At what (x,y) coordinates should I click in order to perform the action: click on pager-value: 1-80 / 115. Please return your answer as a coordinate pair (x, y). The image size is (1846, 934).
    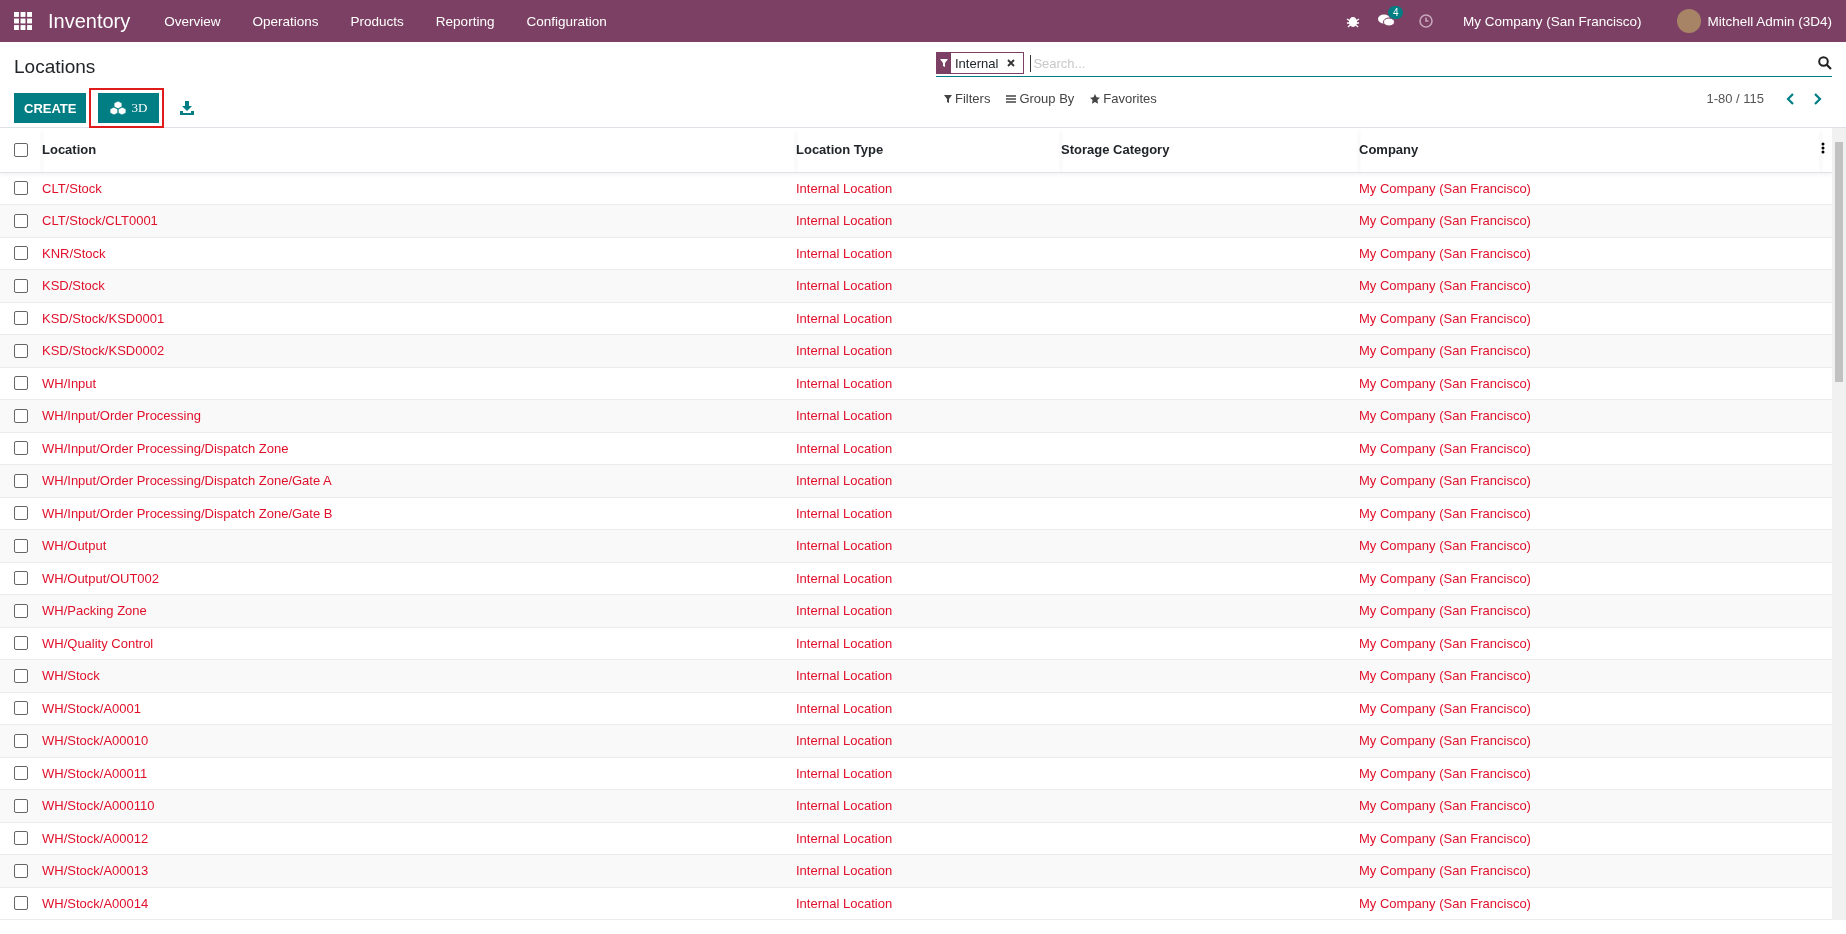
    Looking at the image, I should click on (1735, 98).